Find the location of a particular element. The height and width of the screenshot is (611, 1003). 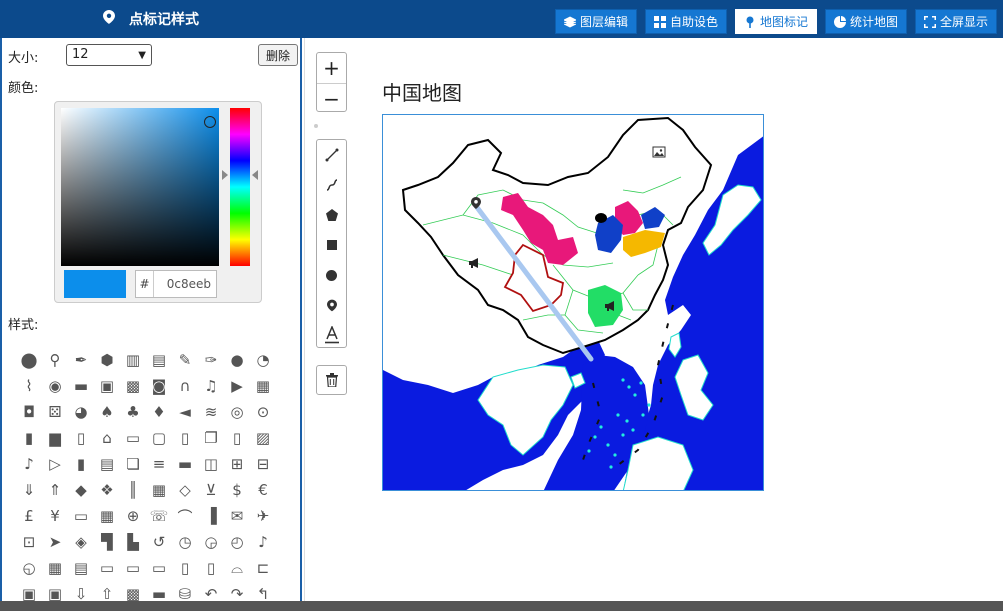

display-icon: ▭ is located at coordinates (133, 568).